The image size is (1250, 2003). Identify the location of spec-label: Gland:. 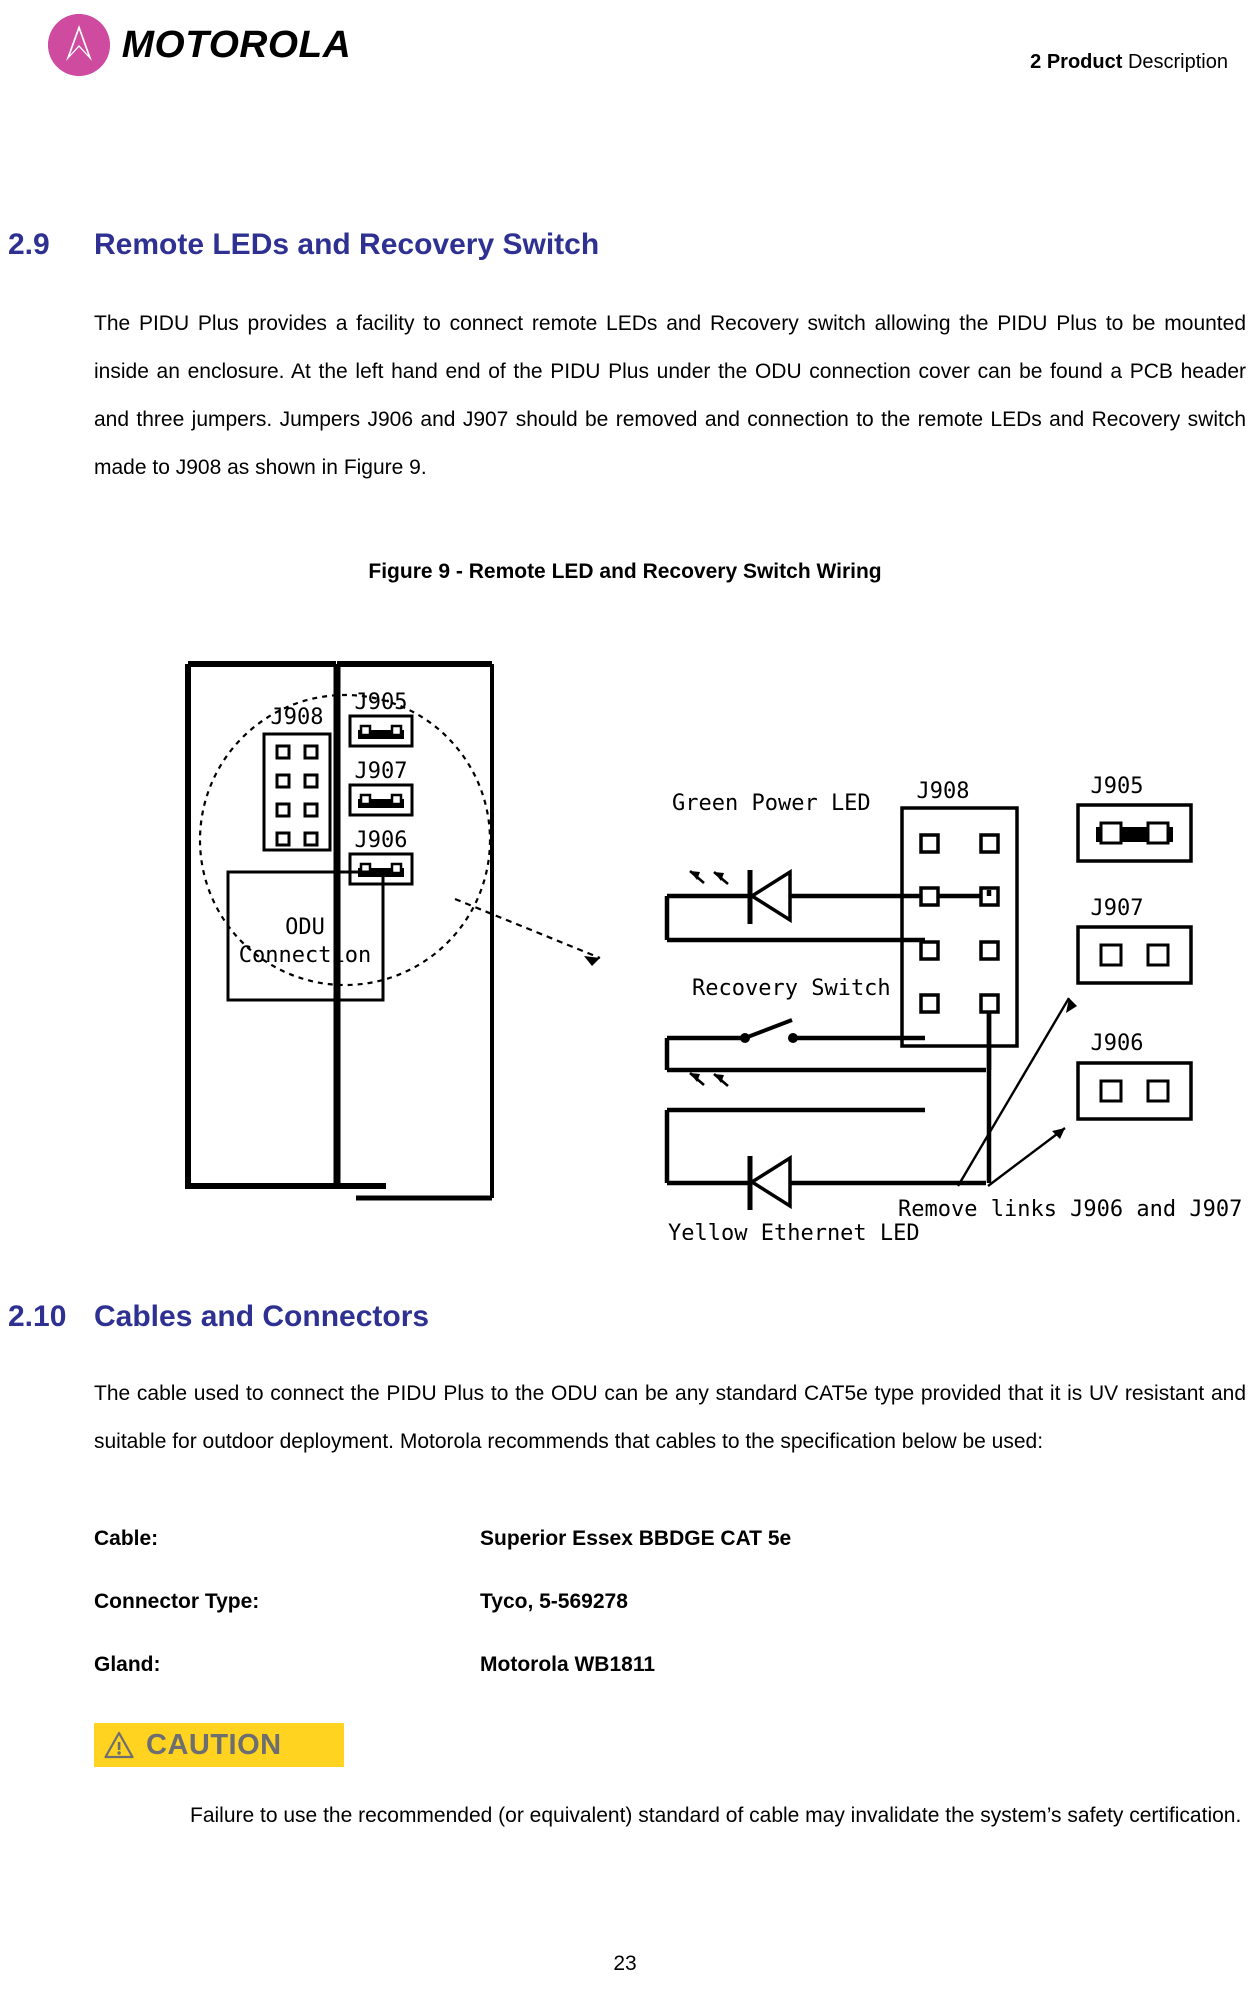
(127, 1664).